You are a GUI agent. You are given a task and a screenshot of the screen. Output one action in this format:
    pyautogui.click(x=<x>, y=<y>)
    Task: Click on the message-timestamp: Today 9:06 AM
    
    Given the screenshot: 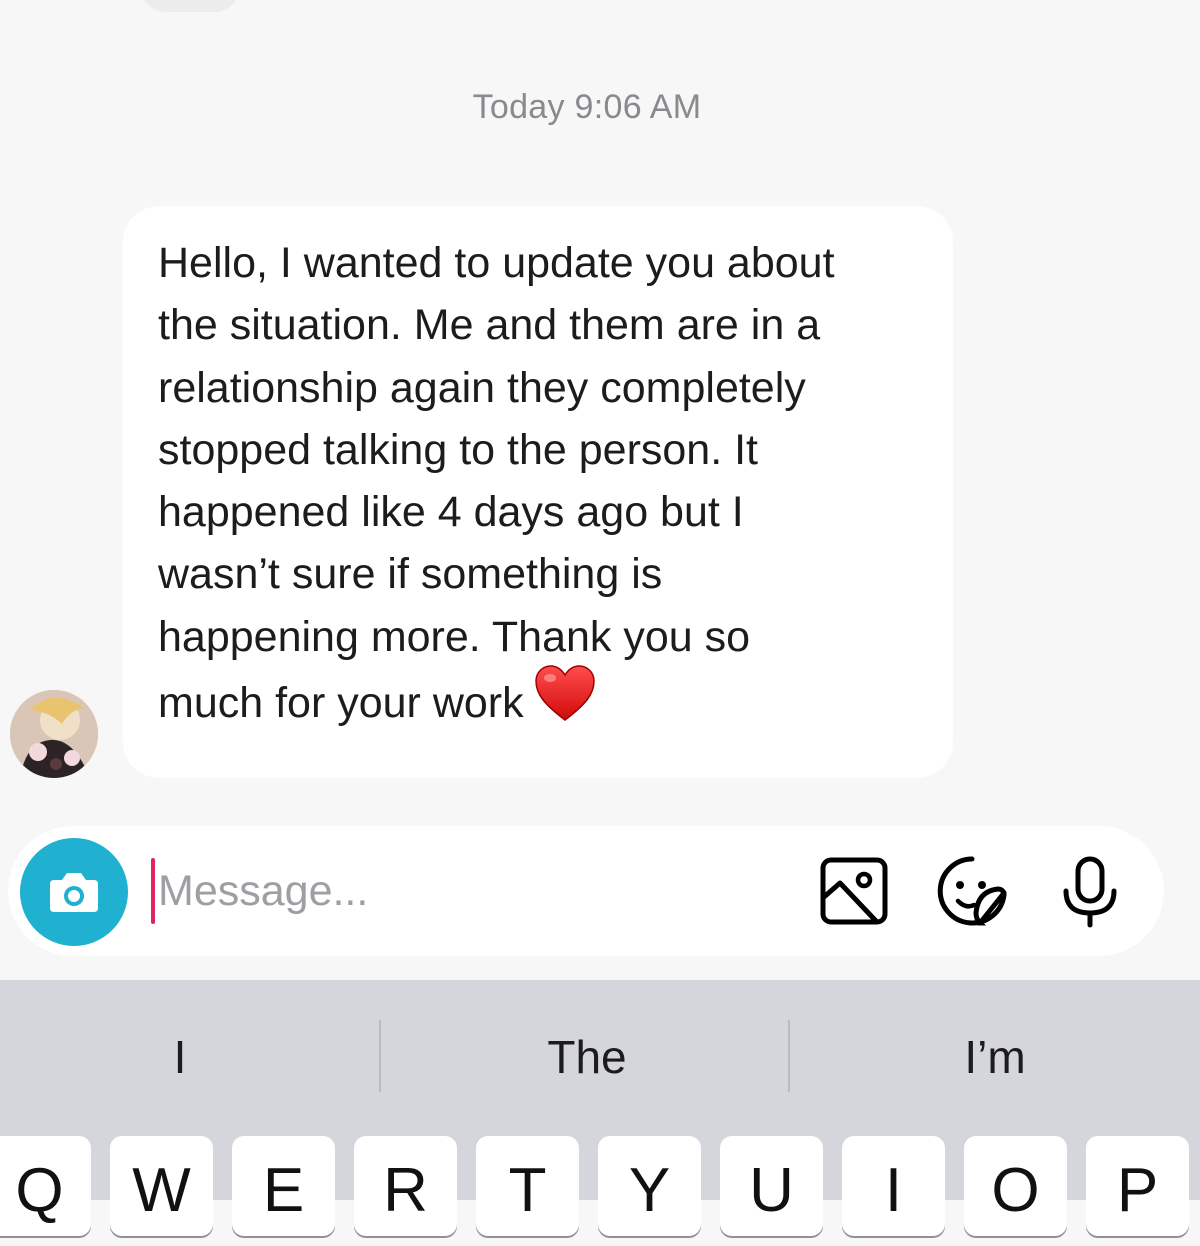 What is the action you would take?
    pyautogui.click(x=587, y=107)
    